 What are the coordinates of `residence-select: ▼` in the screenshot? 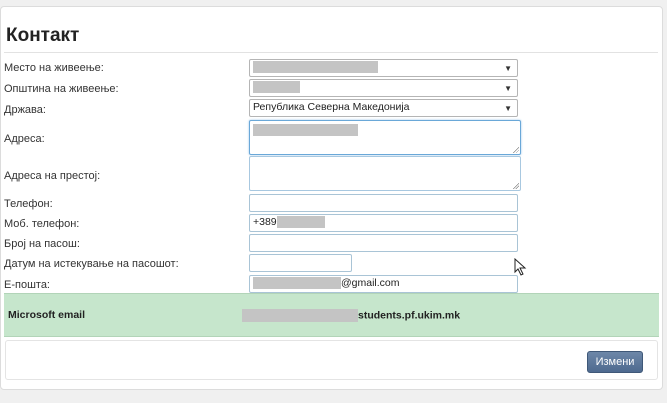 It's located at (383, 68).